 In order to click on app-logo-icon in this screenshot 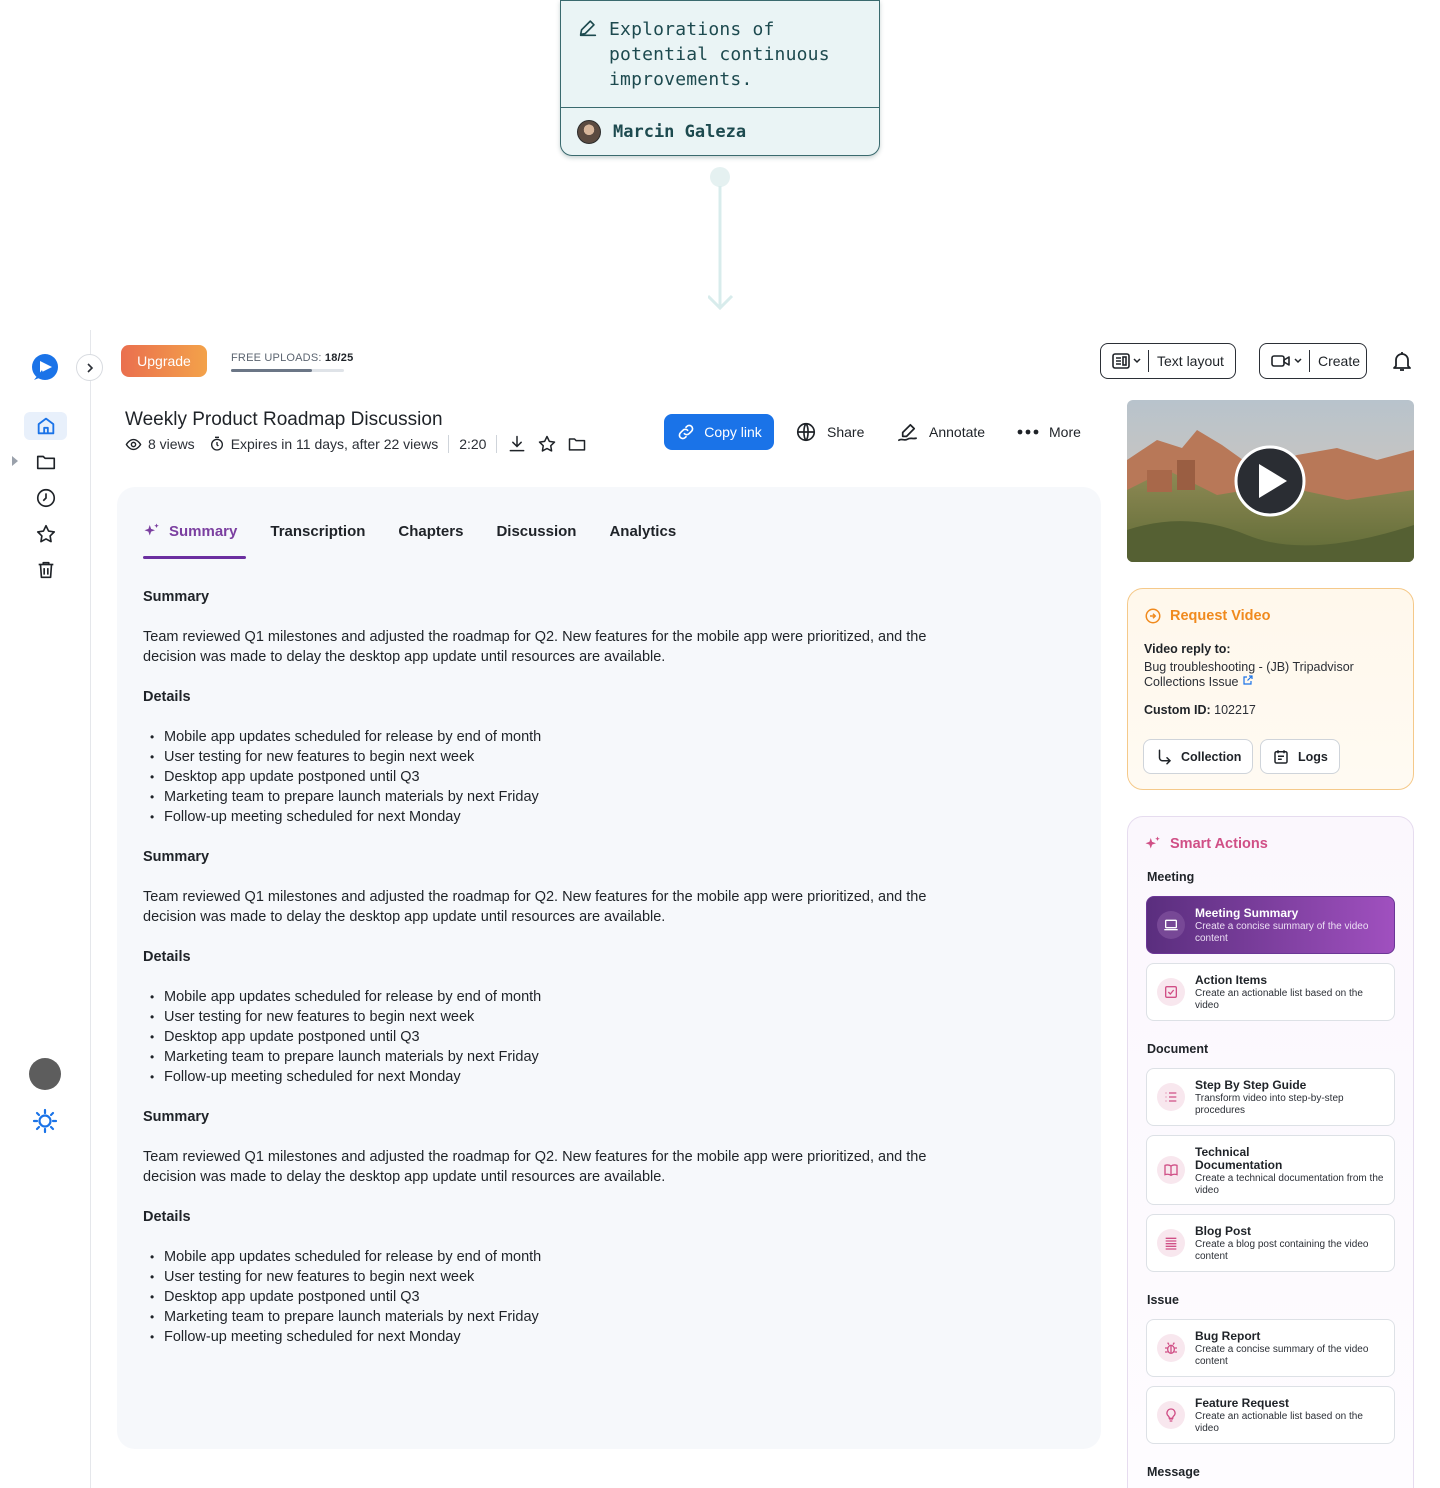, I will do `click(45, 367)`.